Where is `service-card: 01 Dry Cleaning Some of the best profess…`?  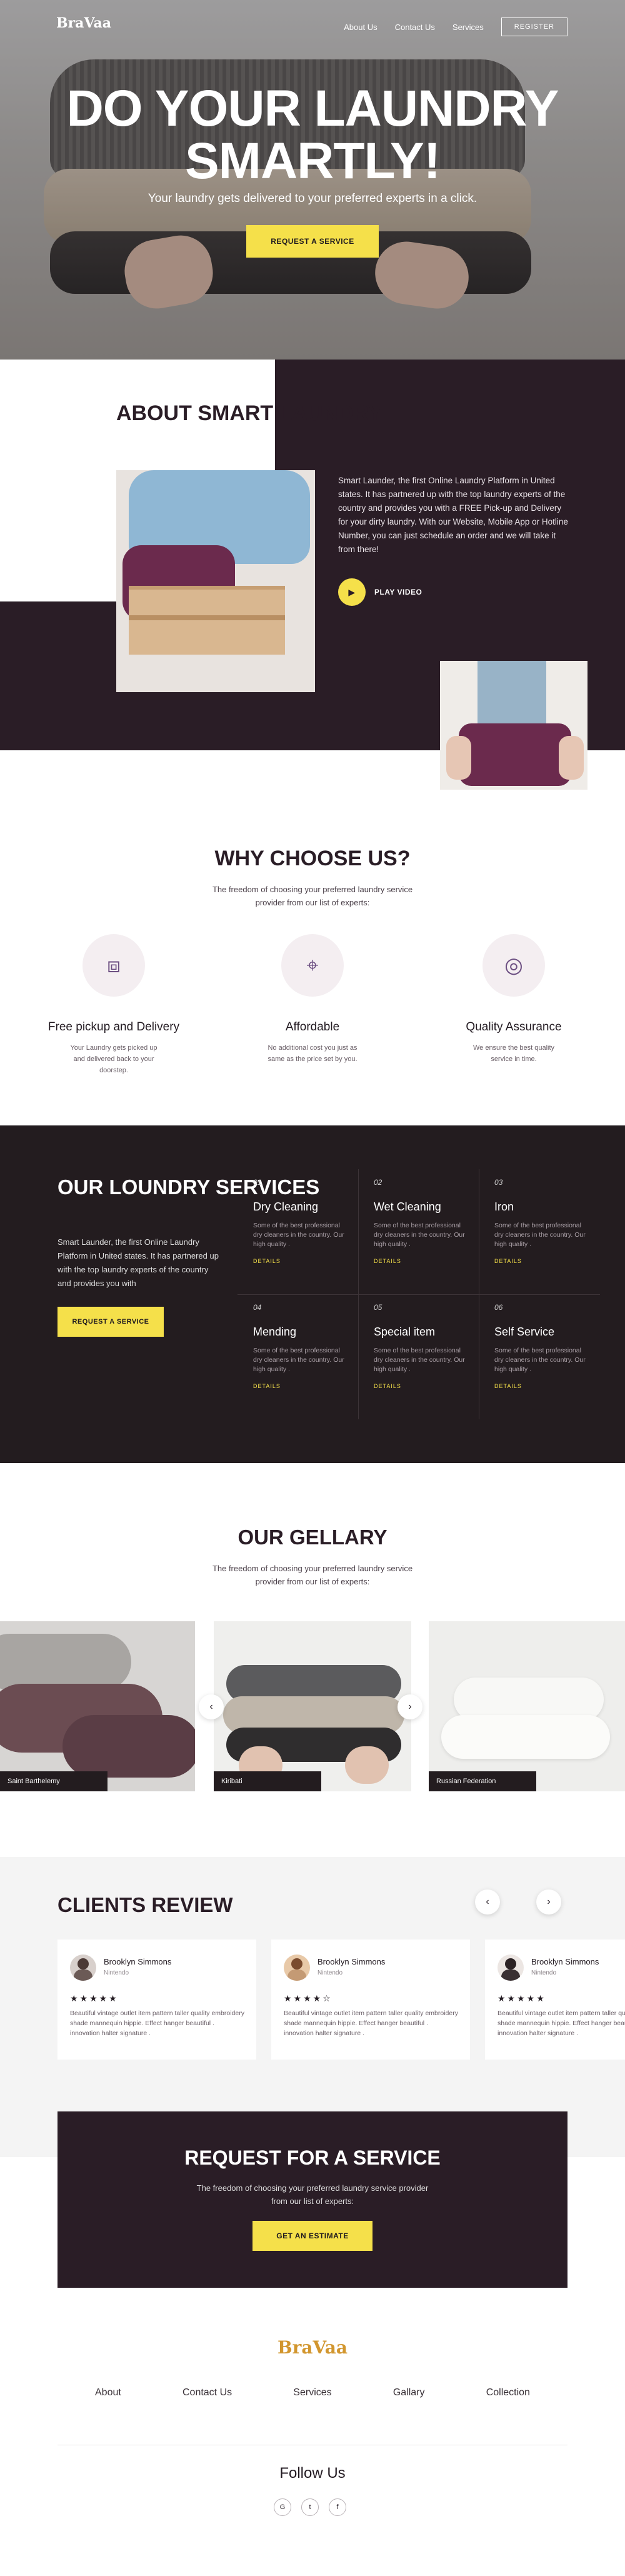
service-card: 01 Dry Cleaning Some of the best profess… is located at coordinates (297, 1231).